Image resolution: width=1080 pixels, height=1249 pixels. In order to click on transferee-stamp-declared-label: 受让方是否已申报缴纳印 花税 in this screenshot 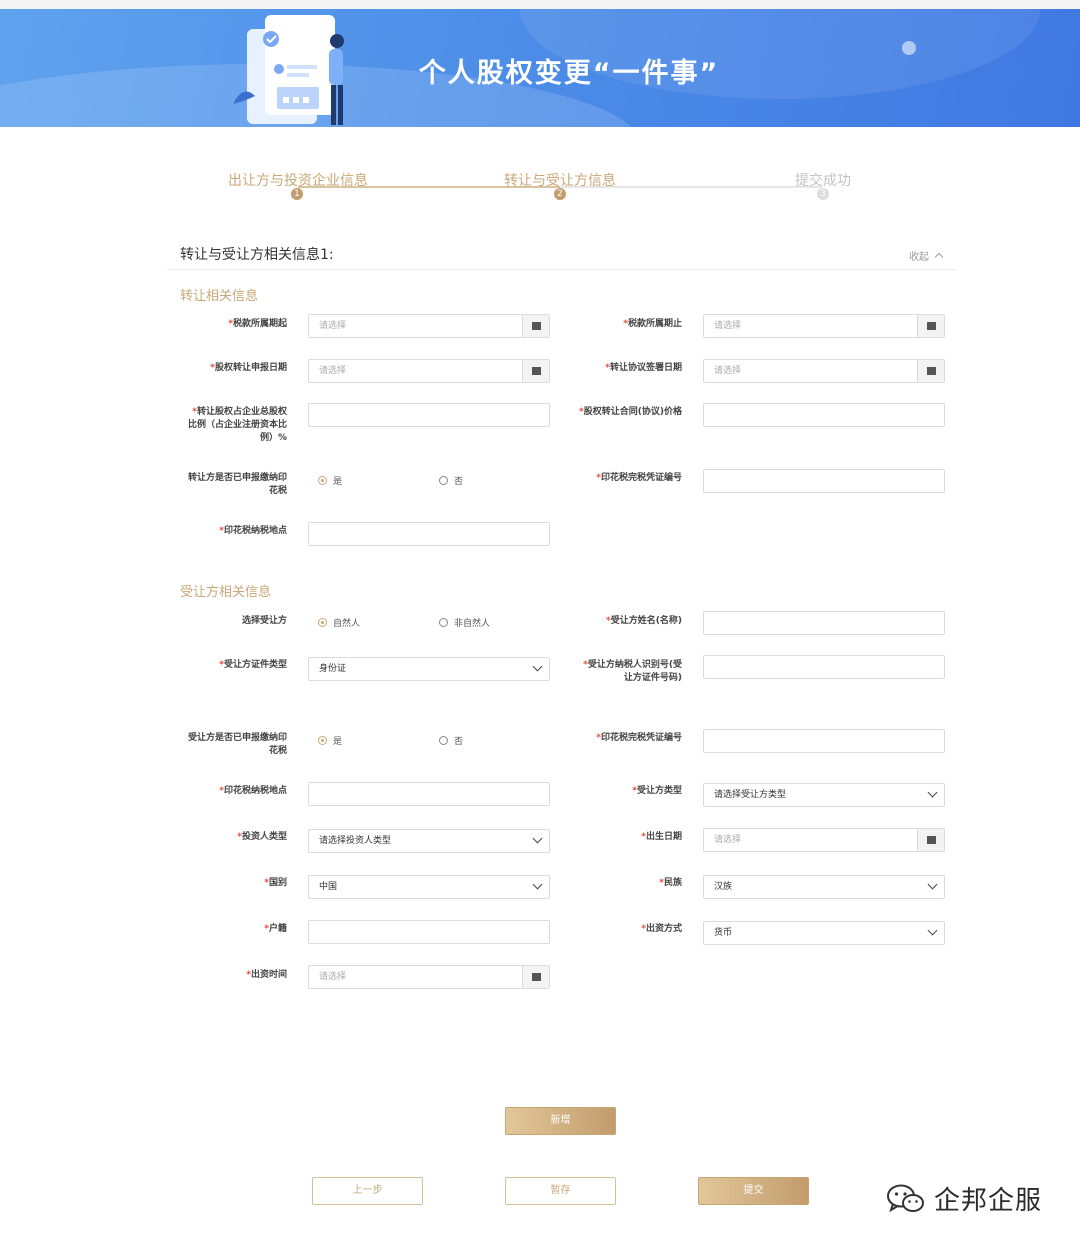, I will do `click(237, 744)`.